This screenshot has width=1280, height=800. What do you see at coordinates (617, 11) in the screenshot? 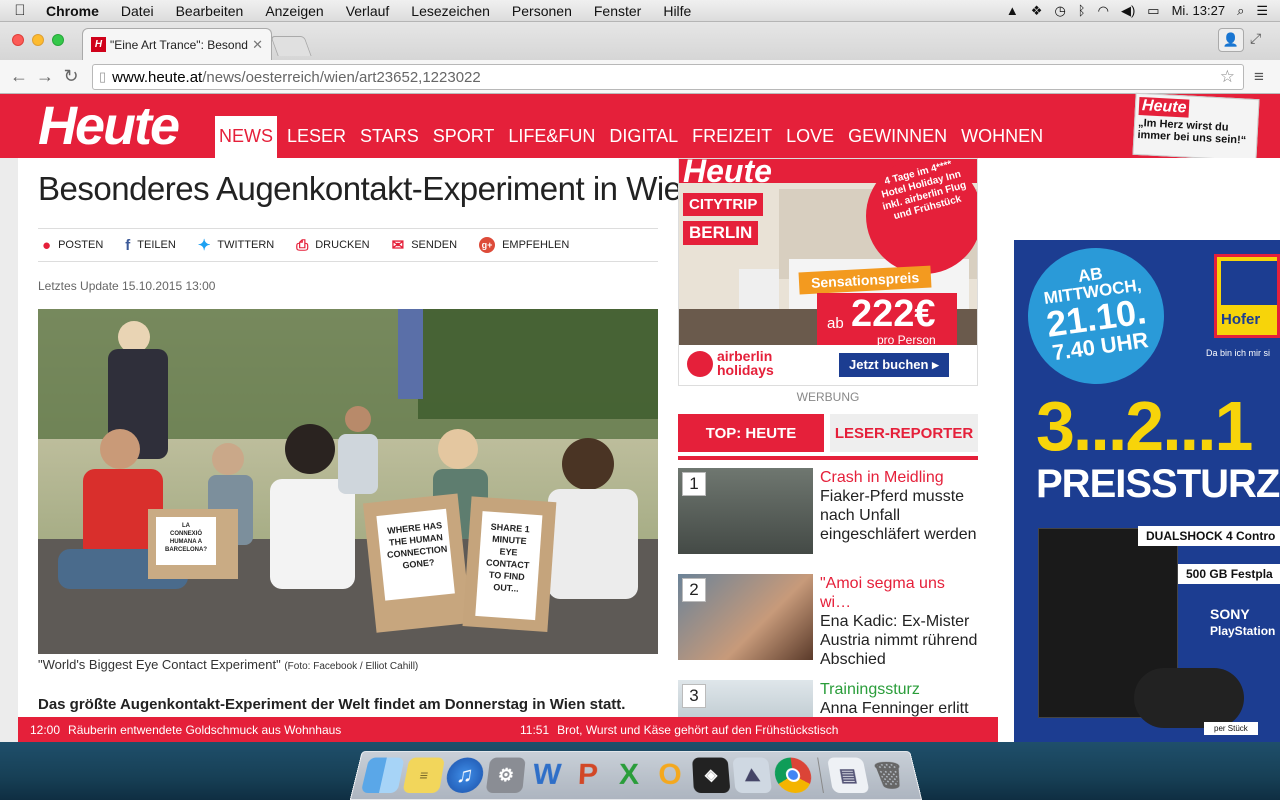
I see `menu-fenster: Fenster` at bounding box center [617, 11].